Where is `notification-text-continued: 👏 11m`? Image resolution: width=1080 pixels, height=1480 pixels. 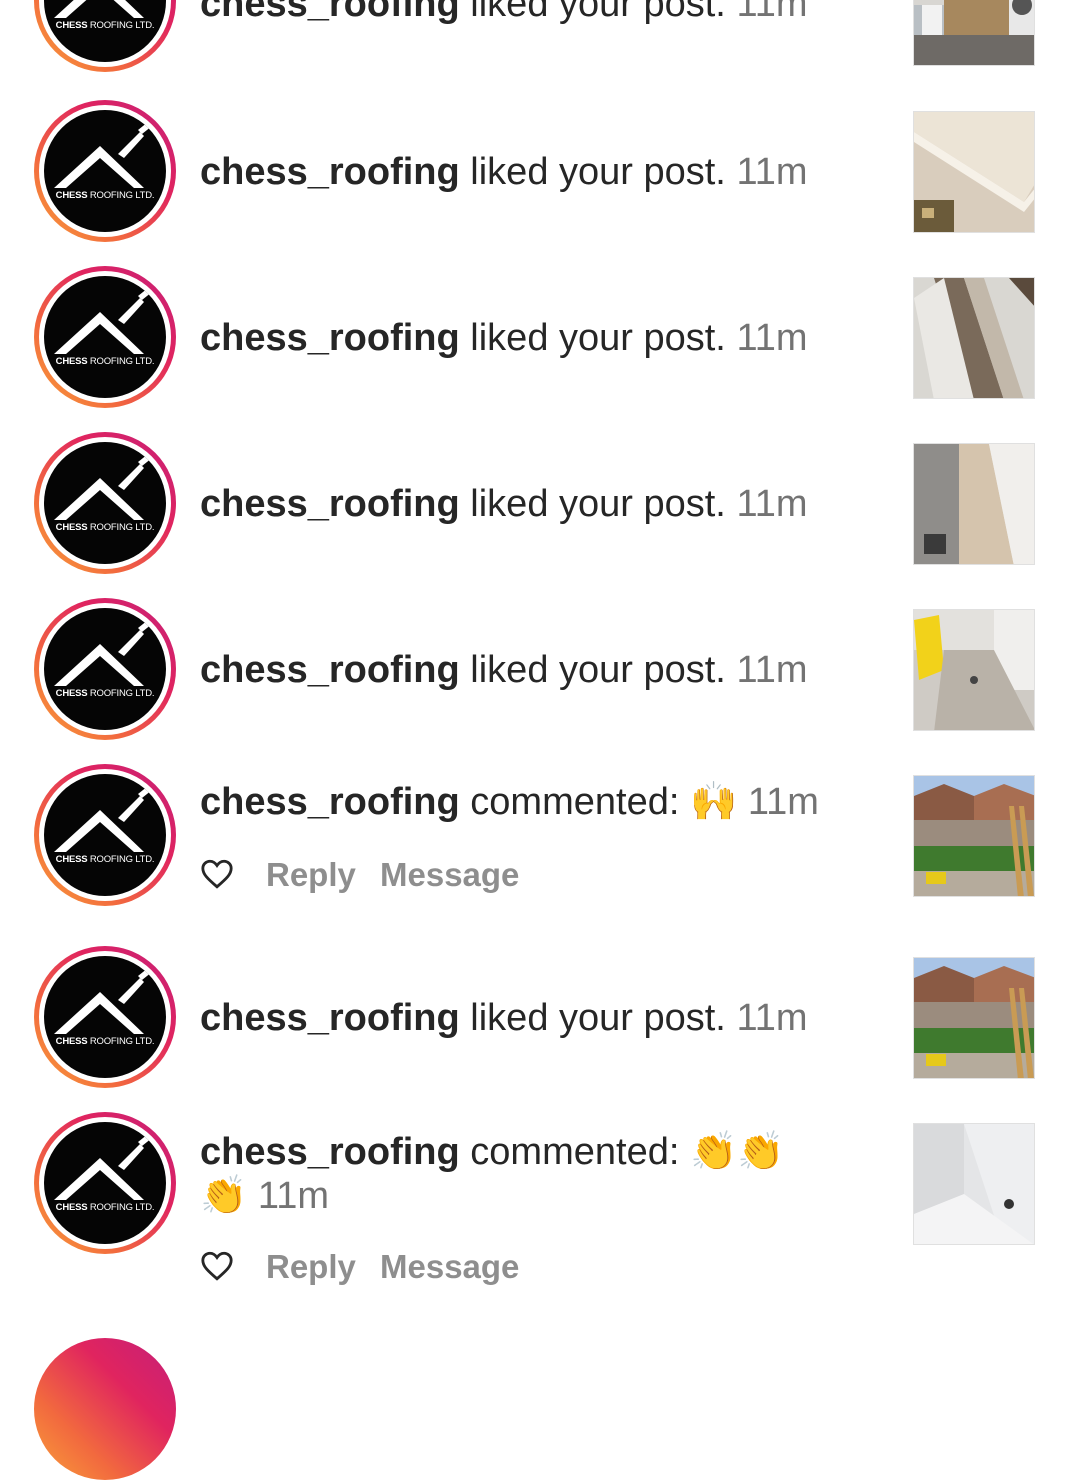
notification-text-continued: 👏 11m is located at coordinates (264, 1196).